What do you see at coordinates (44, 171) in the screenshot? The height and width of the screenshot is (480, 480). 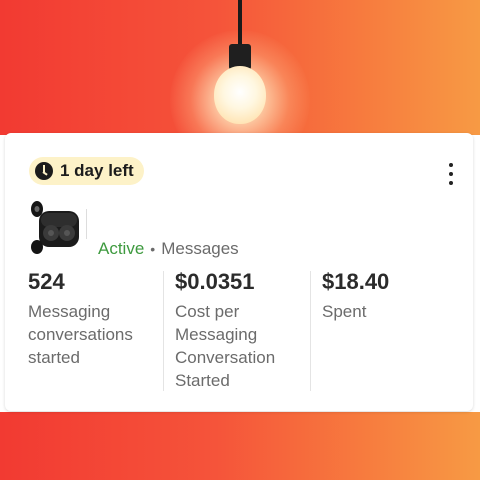 I see `clock-icon` at bounding box center [44, 171].